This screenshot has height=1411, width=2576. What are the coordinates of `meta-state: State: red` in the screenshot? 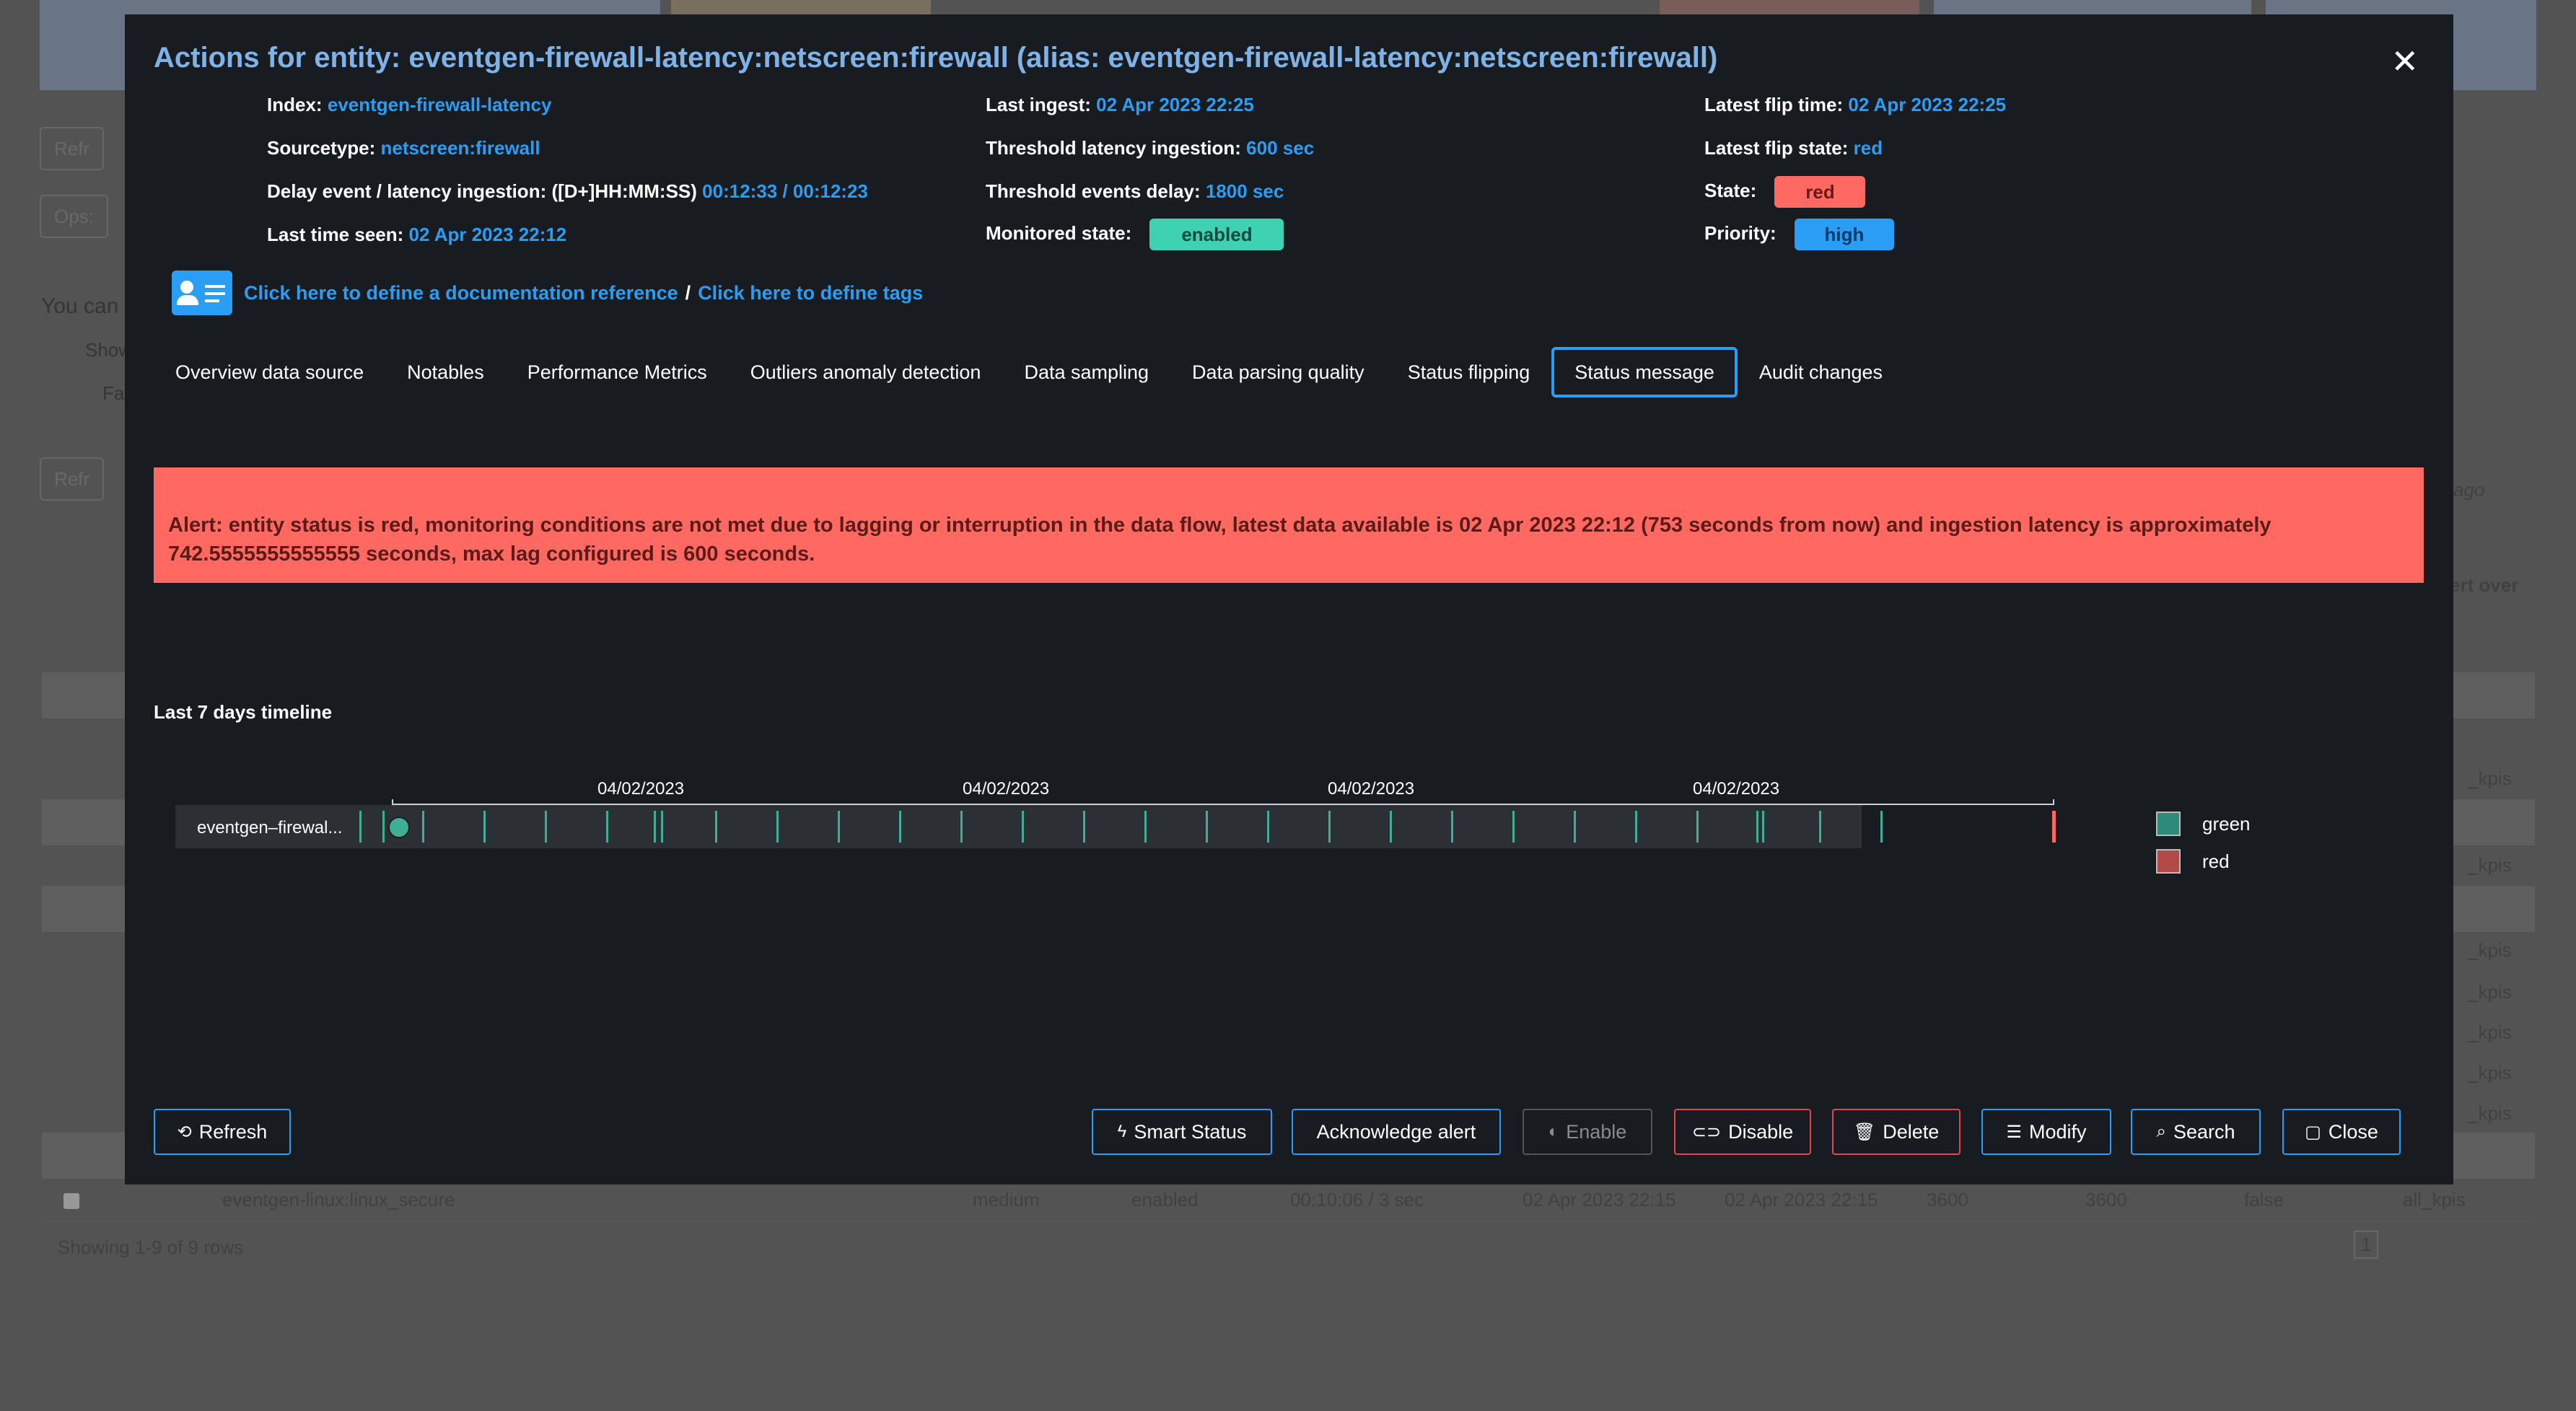 It's located at (1785, 192).